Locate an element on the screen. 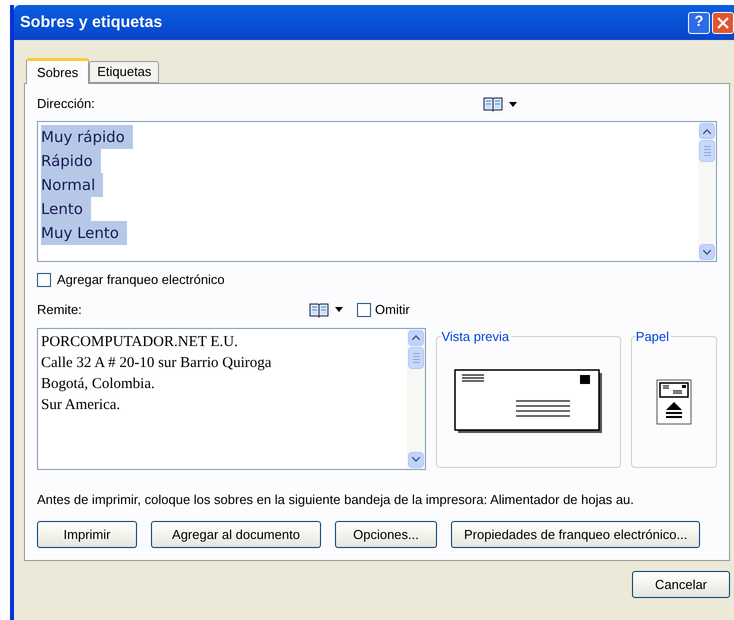  checkbox-label: Omitir is located at coordinates (392, 309).